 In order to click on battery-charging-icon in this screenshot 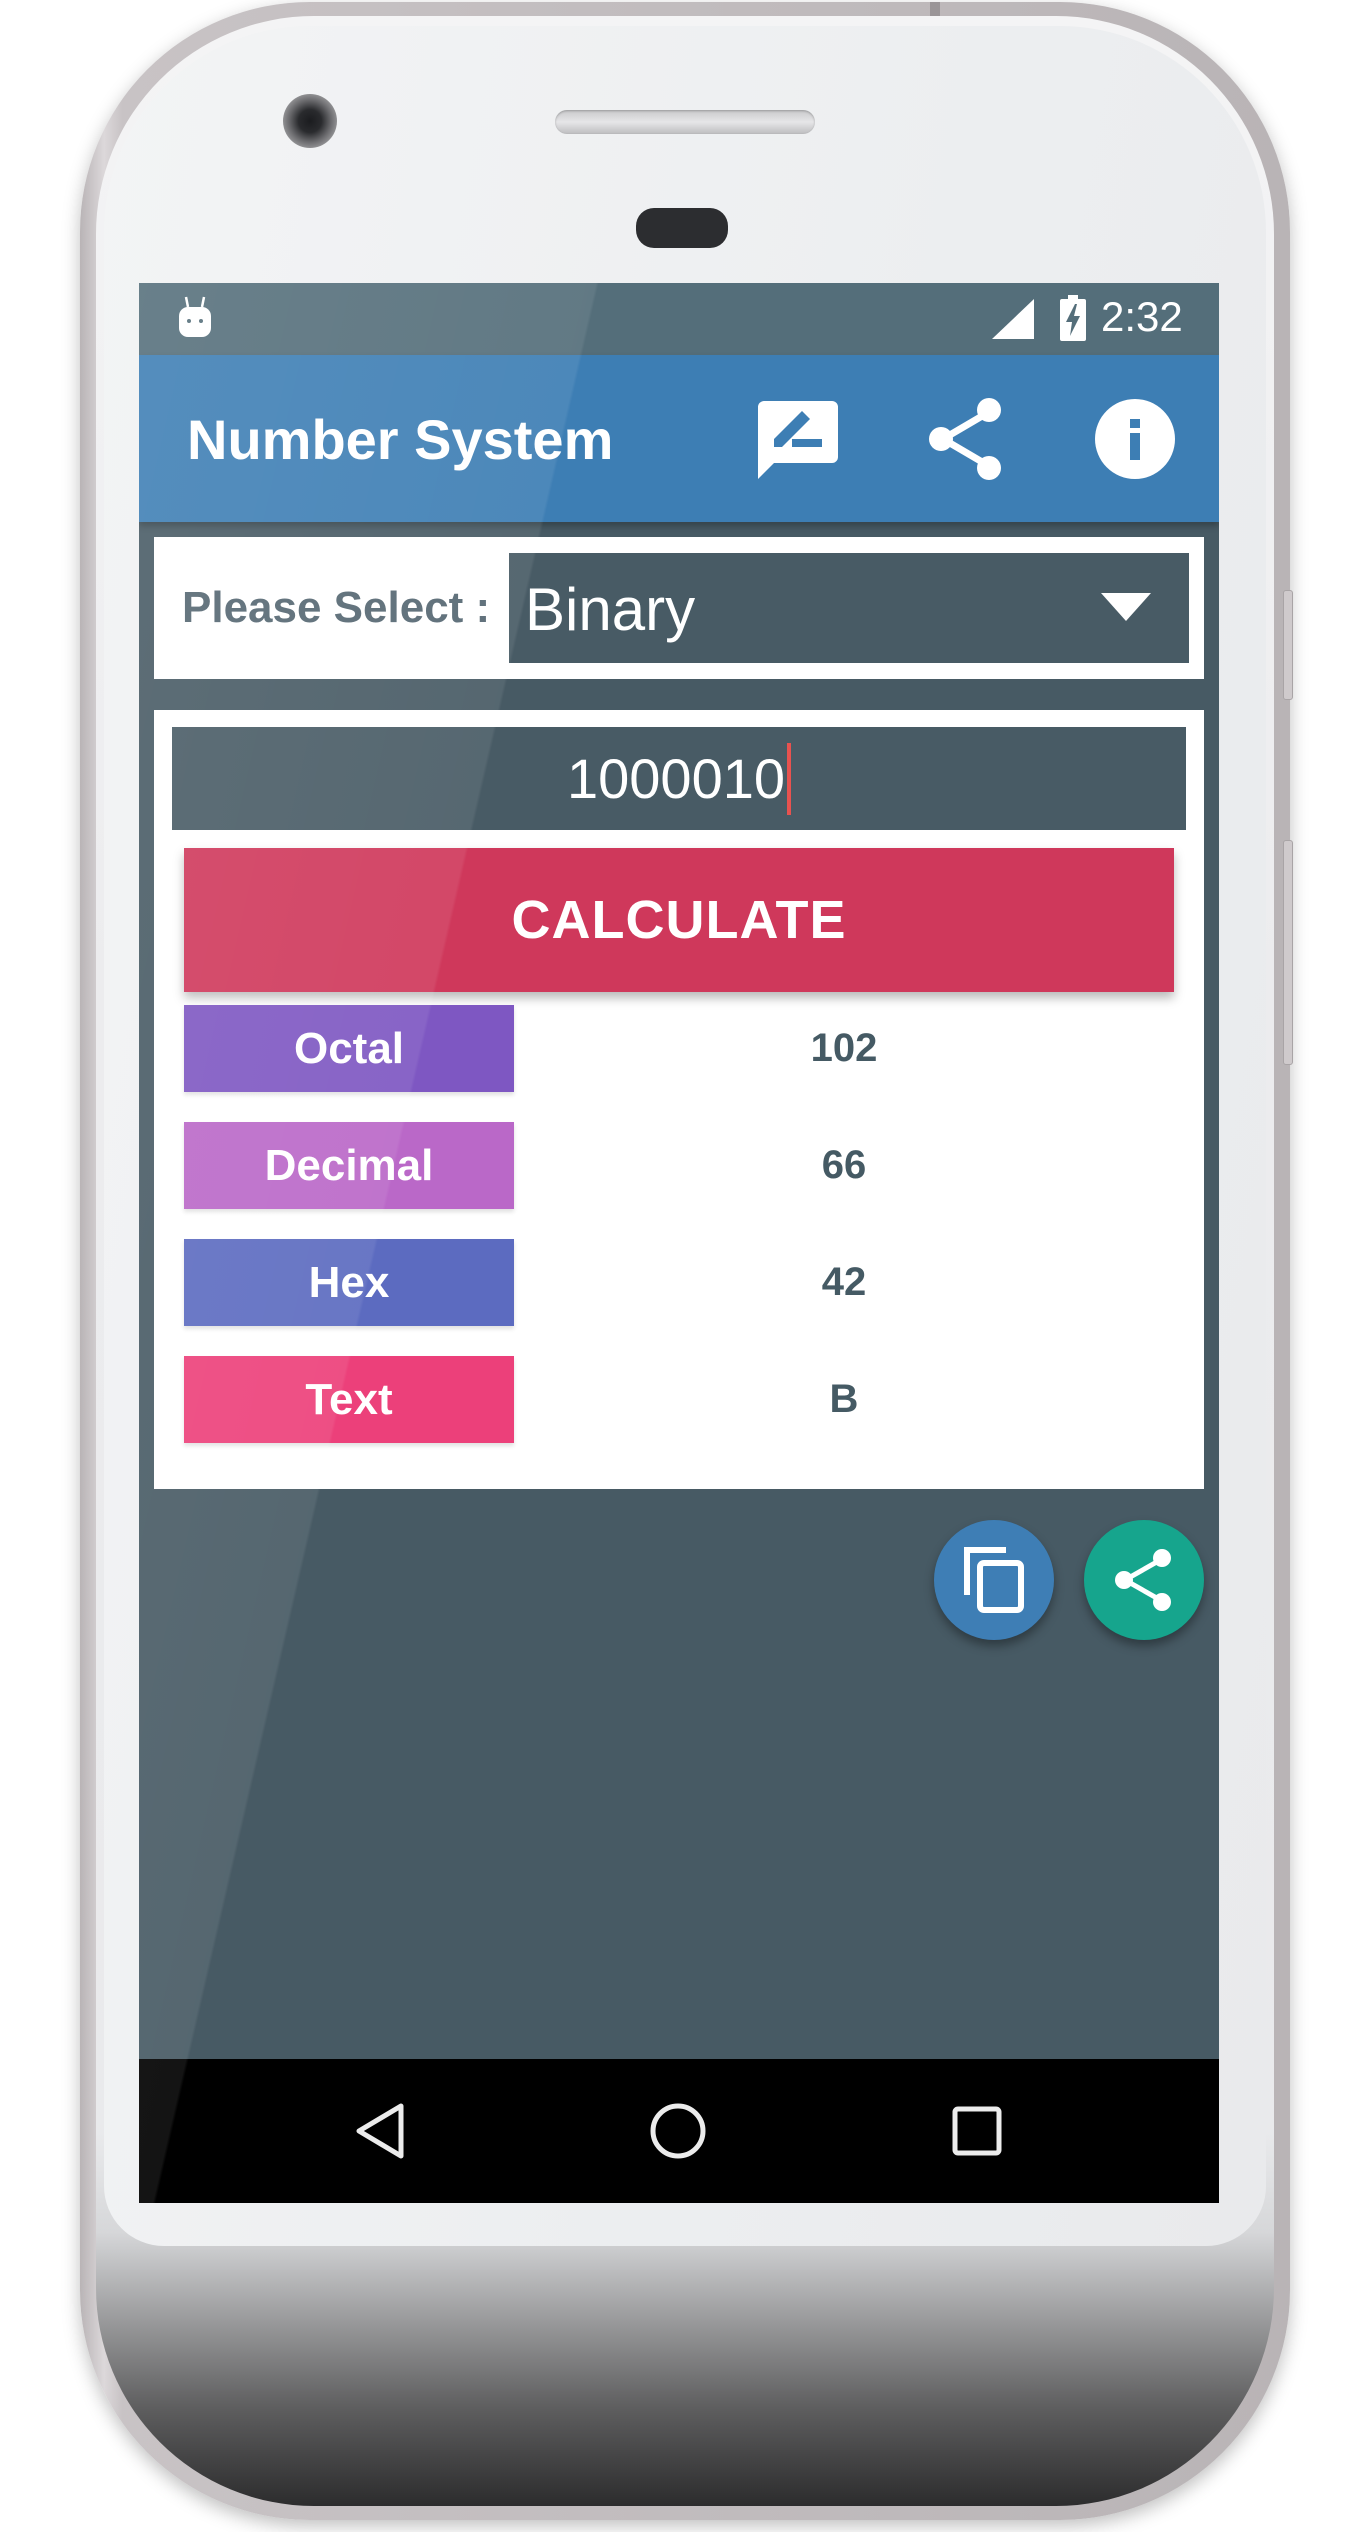, I will do `click(1073, 318)`.